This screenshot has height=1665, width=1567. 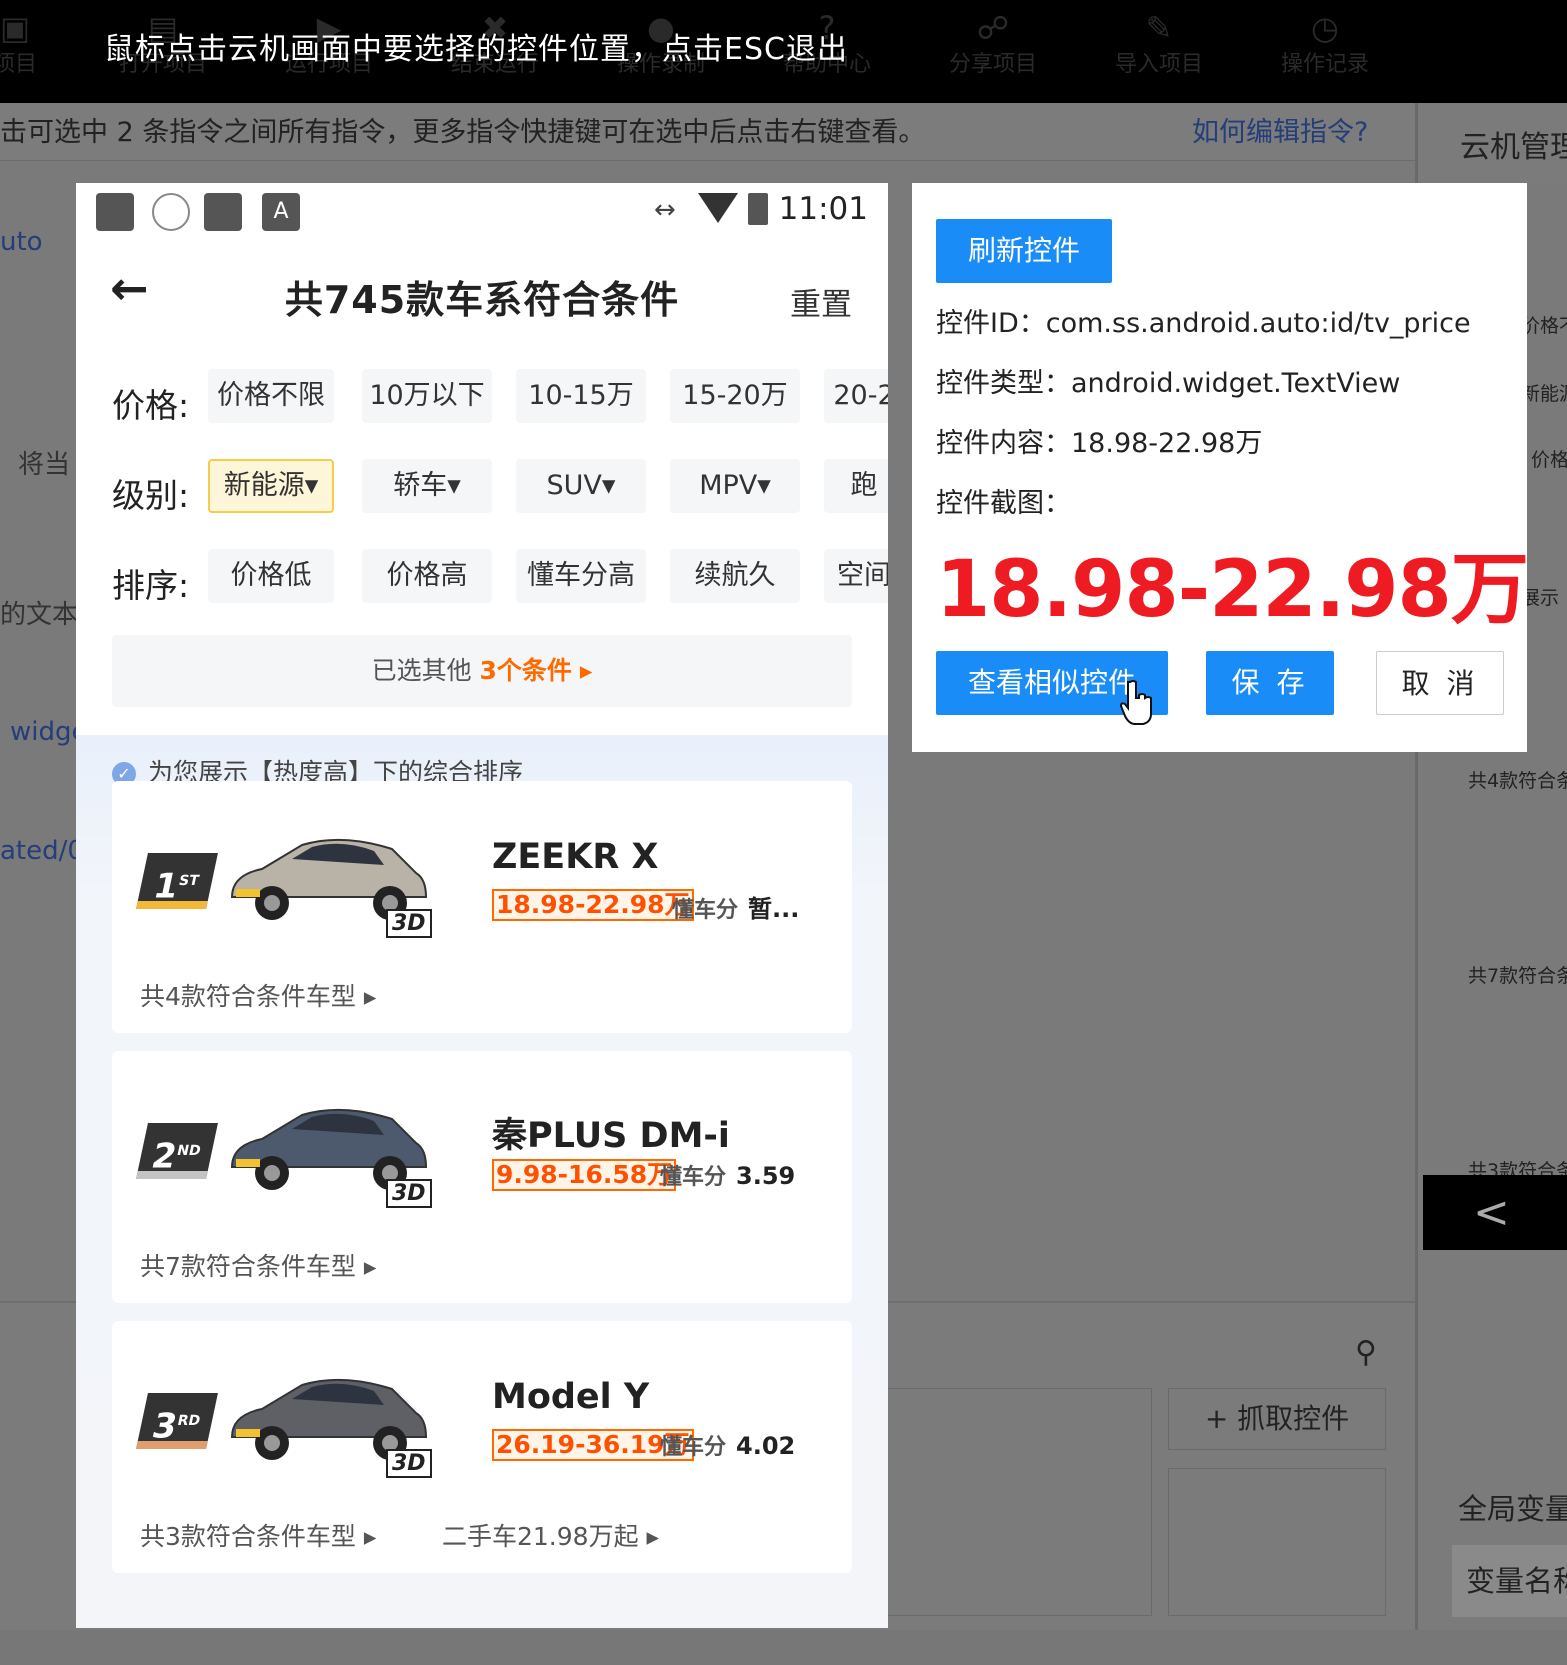 I want to click on rank-badge: 1ST, so click(x=177, y=881).